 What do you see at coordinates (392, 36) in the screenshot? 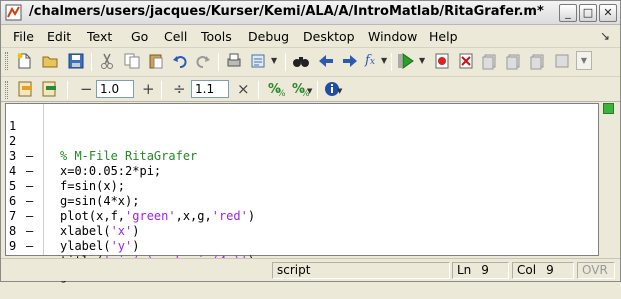
I see `menu-window: Window` at bounding box center [392, 36].